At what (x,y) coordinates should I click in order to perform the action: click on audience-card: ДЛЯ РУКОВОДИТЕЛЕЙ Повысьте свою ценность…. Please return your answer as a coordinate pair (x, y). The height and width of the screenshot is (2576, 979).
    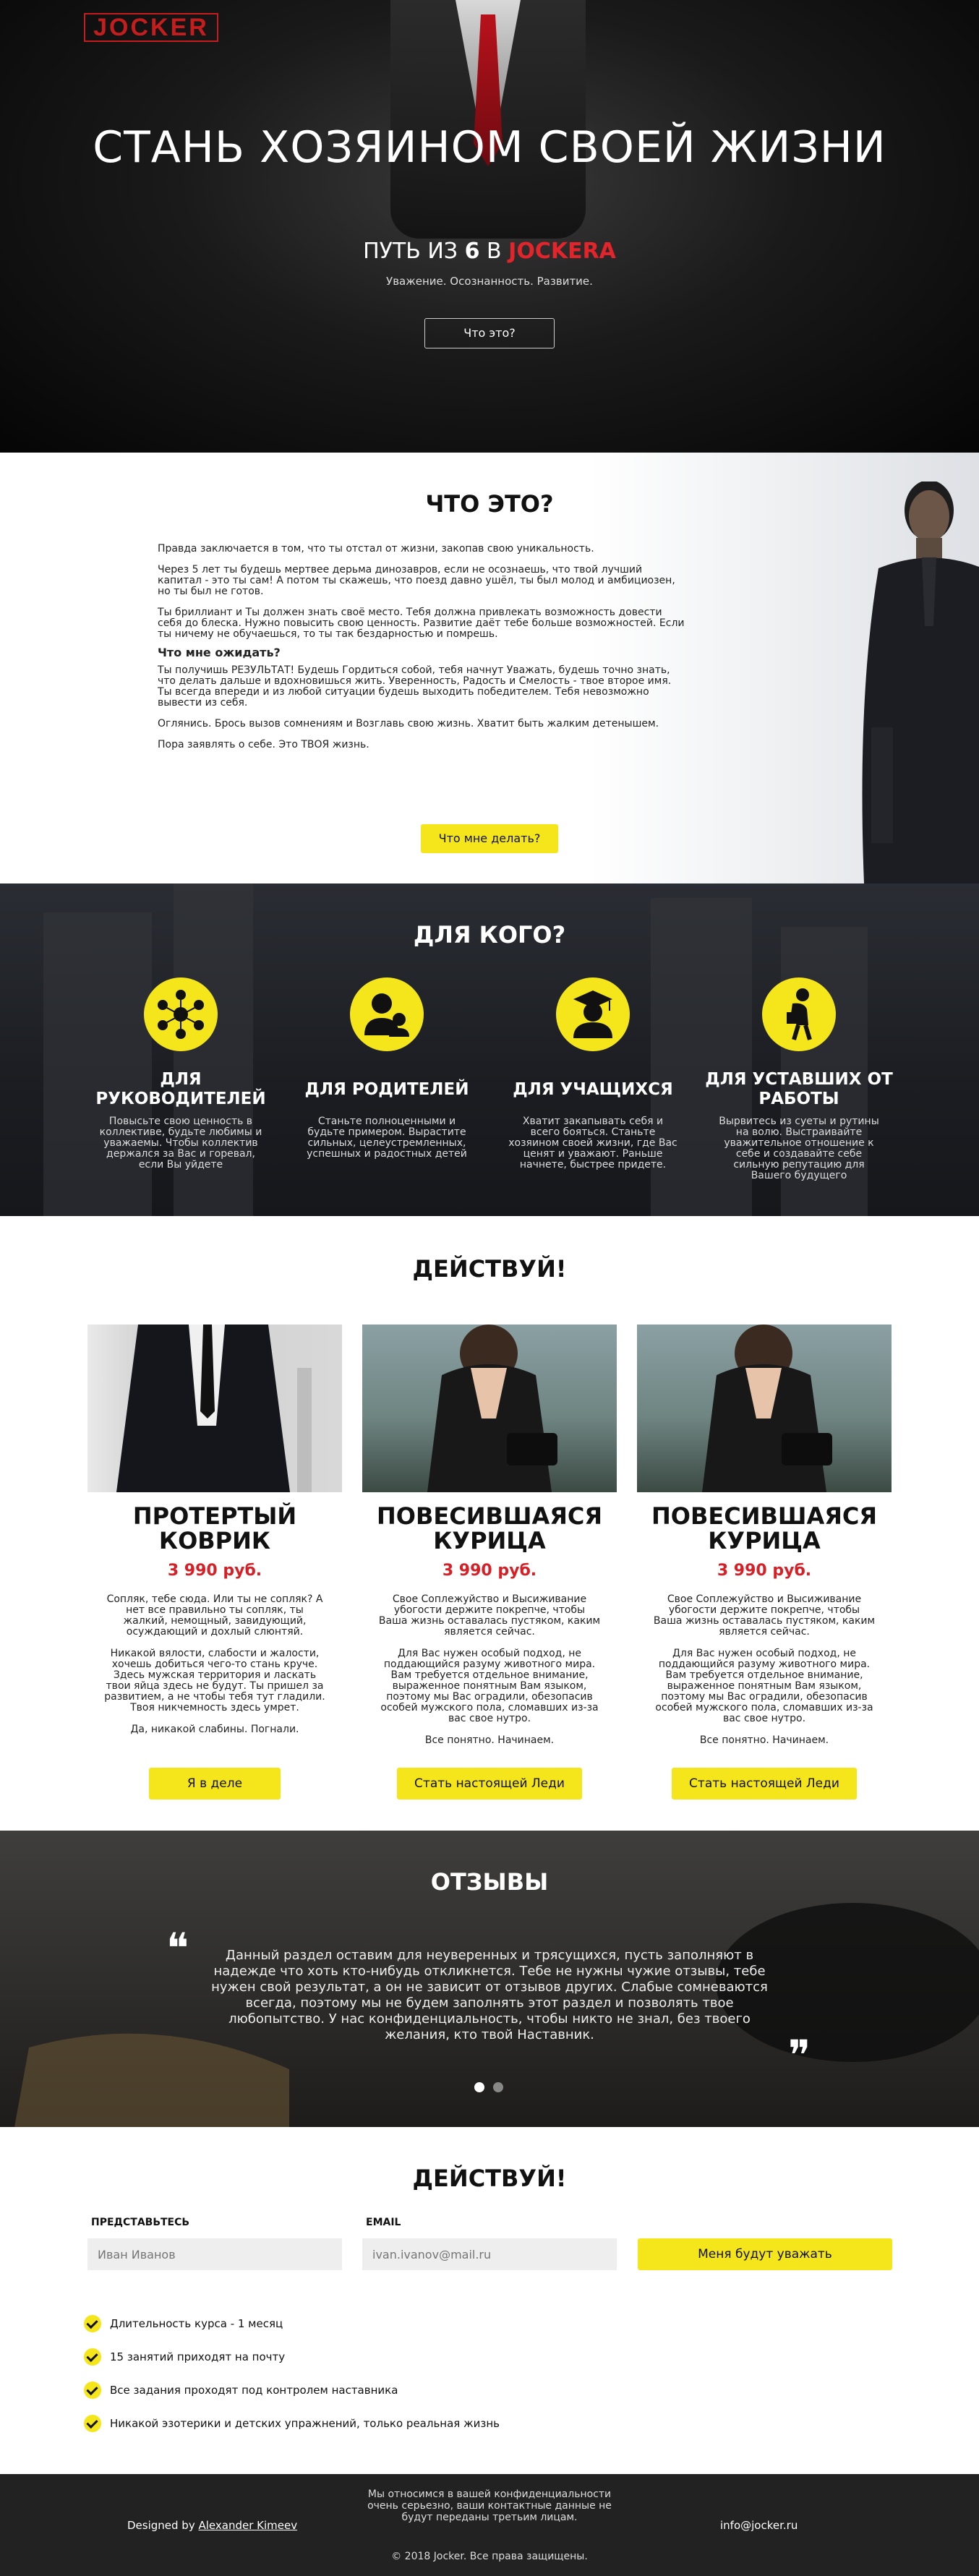
    Looking at the image, I should click on (181, 1074).